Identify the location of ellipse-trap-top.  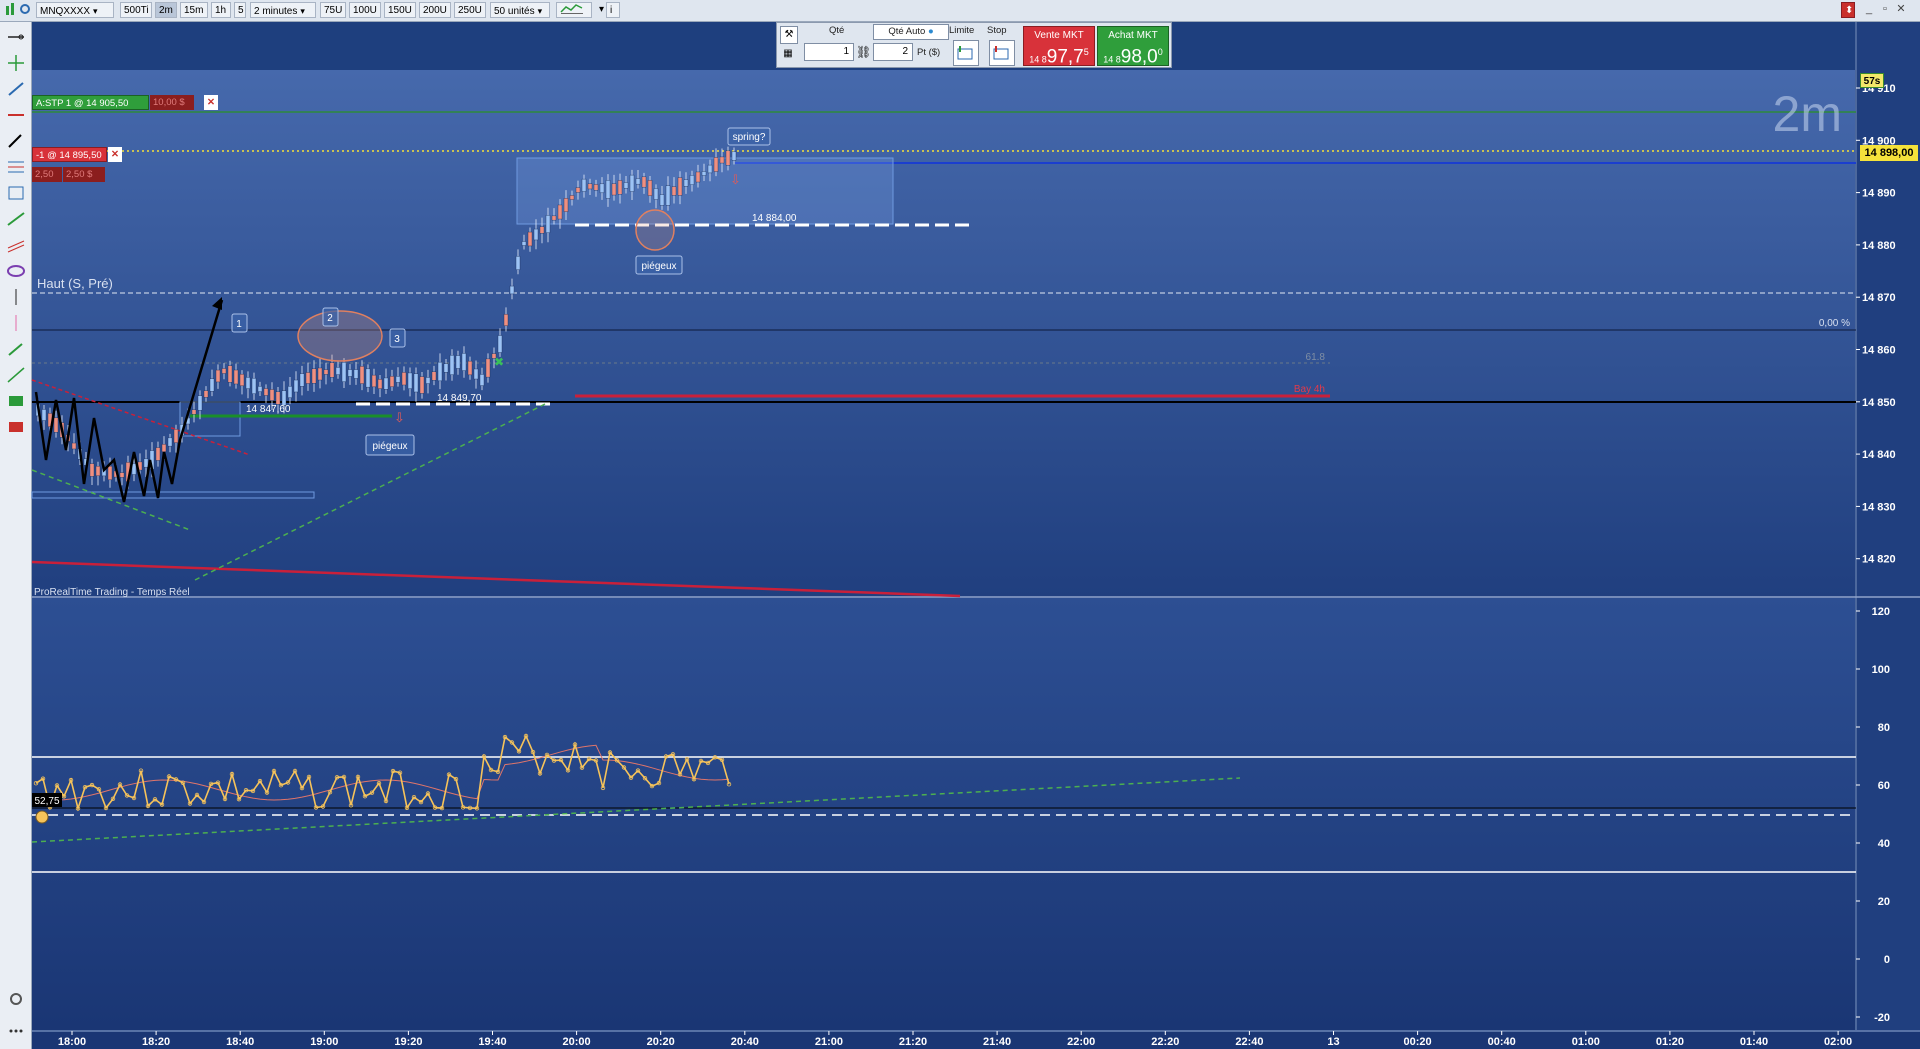
(655, 230).